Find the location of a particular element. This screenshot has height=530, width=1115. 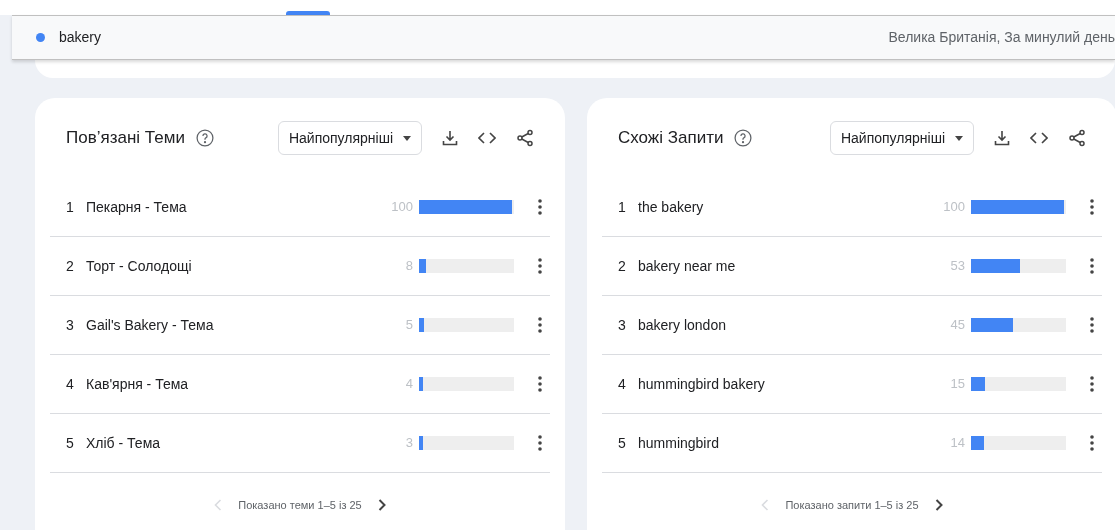

row-value: 15 is located at coordinates (957, 384).